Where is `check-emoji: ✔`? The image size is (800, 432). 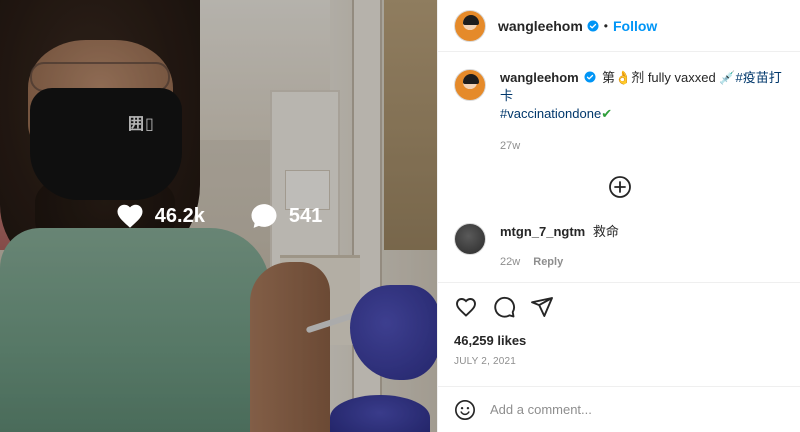 check-emoji: ✔ is located at coordinates (607, 113).